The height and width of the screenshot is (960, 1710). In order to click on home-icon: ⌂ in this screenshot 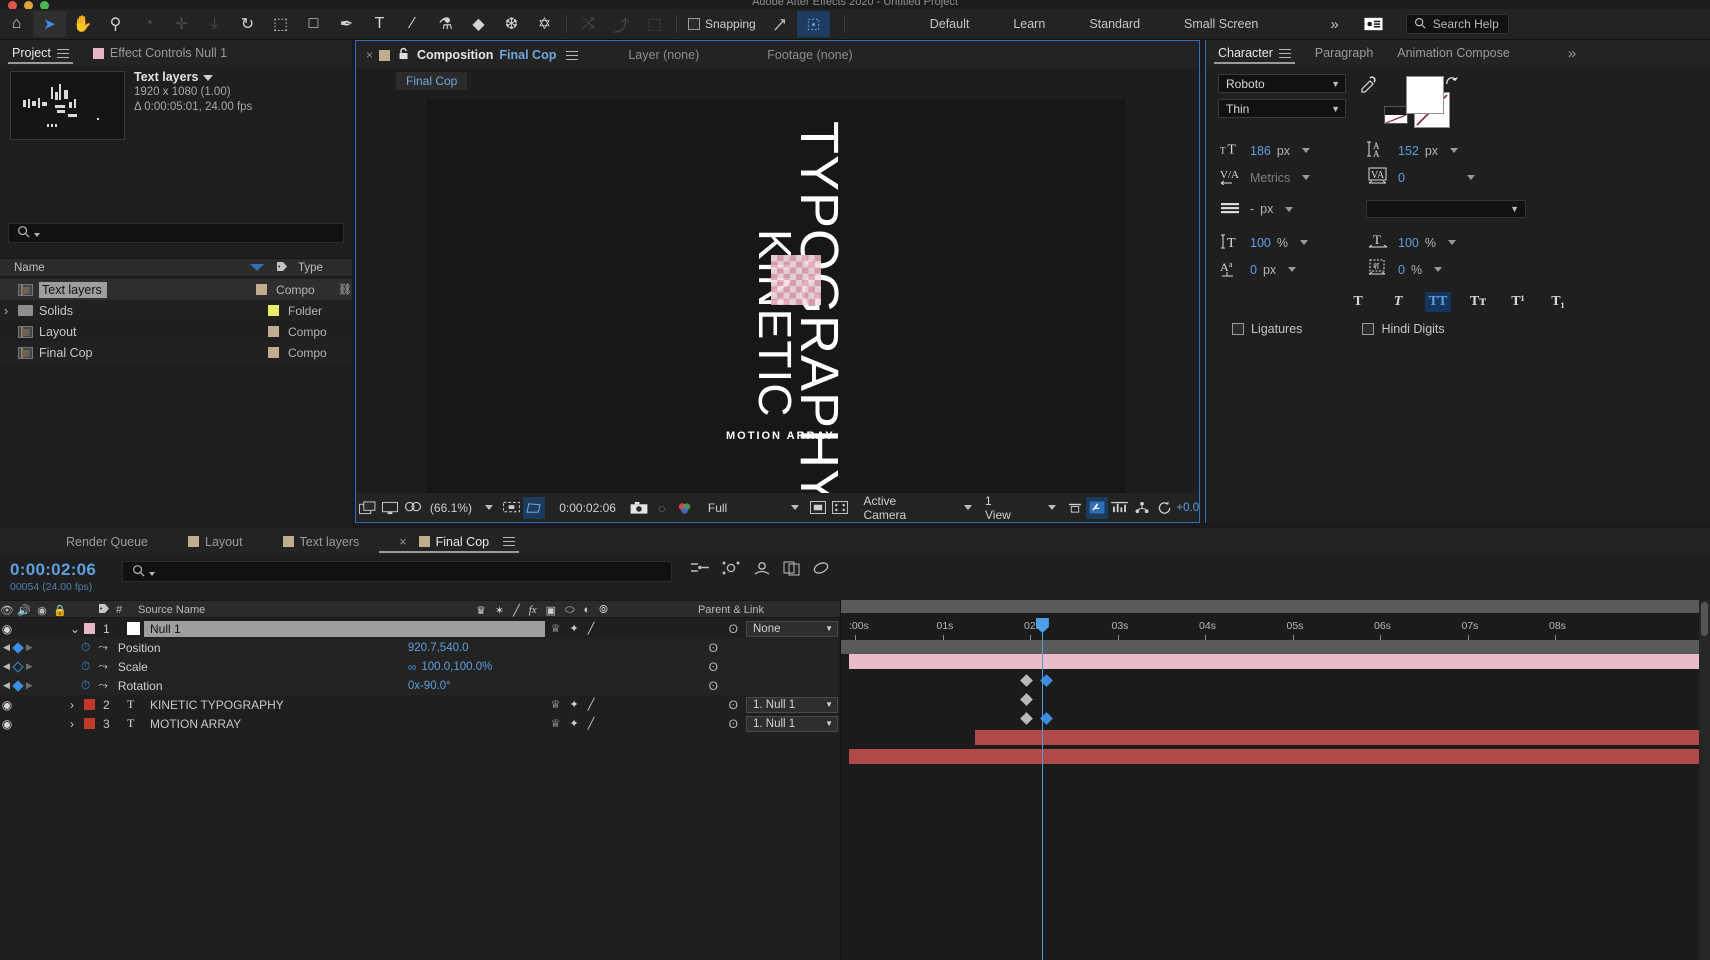, I will do `click(16, 24)`.